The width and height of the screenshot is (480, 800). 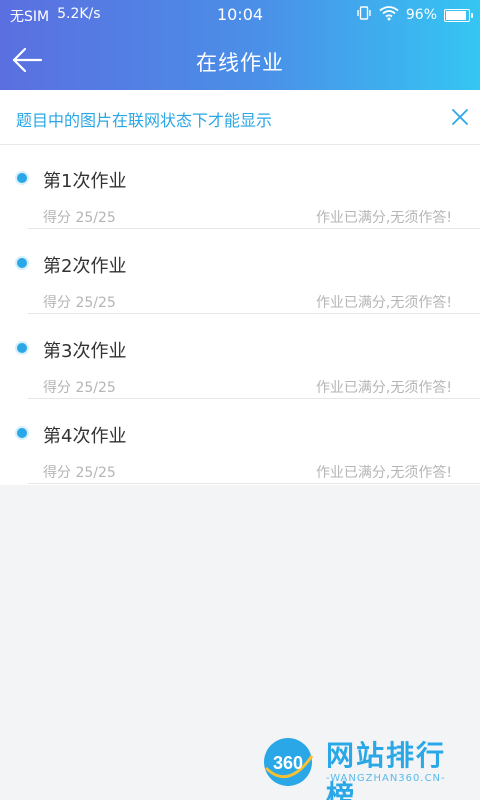 I want to click on homework-item: 第3次作业 得分 25/25 作业已满分,无须作答!, so click(x=240, y=357).